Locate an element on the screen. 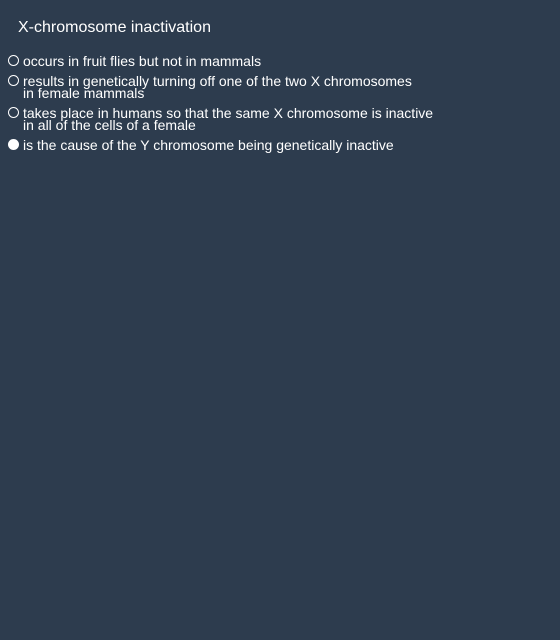 The image size is (560, 640). answer-option-1: occurs in fruit flies but not in mammals is located at coordinates (220, 61).